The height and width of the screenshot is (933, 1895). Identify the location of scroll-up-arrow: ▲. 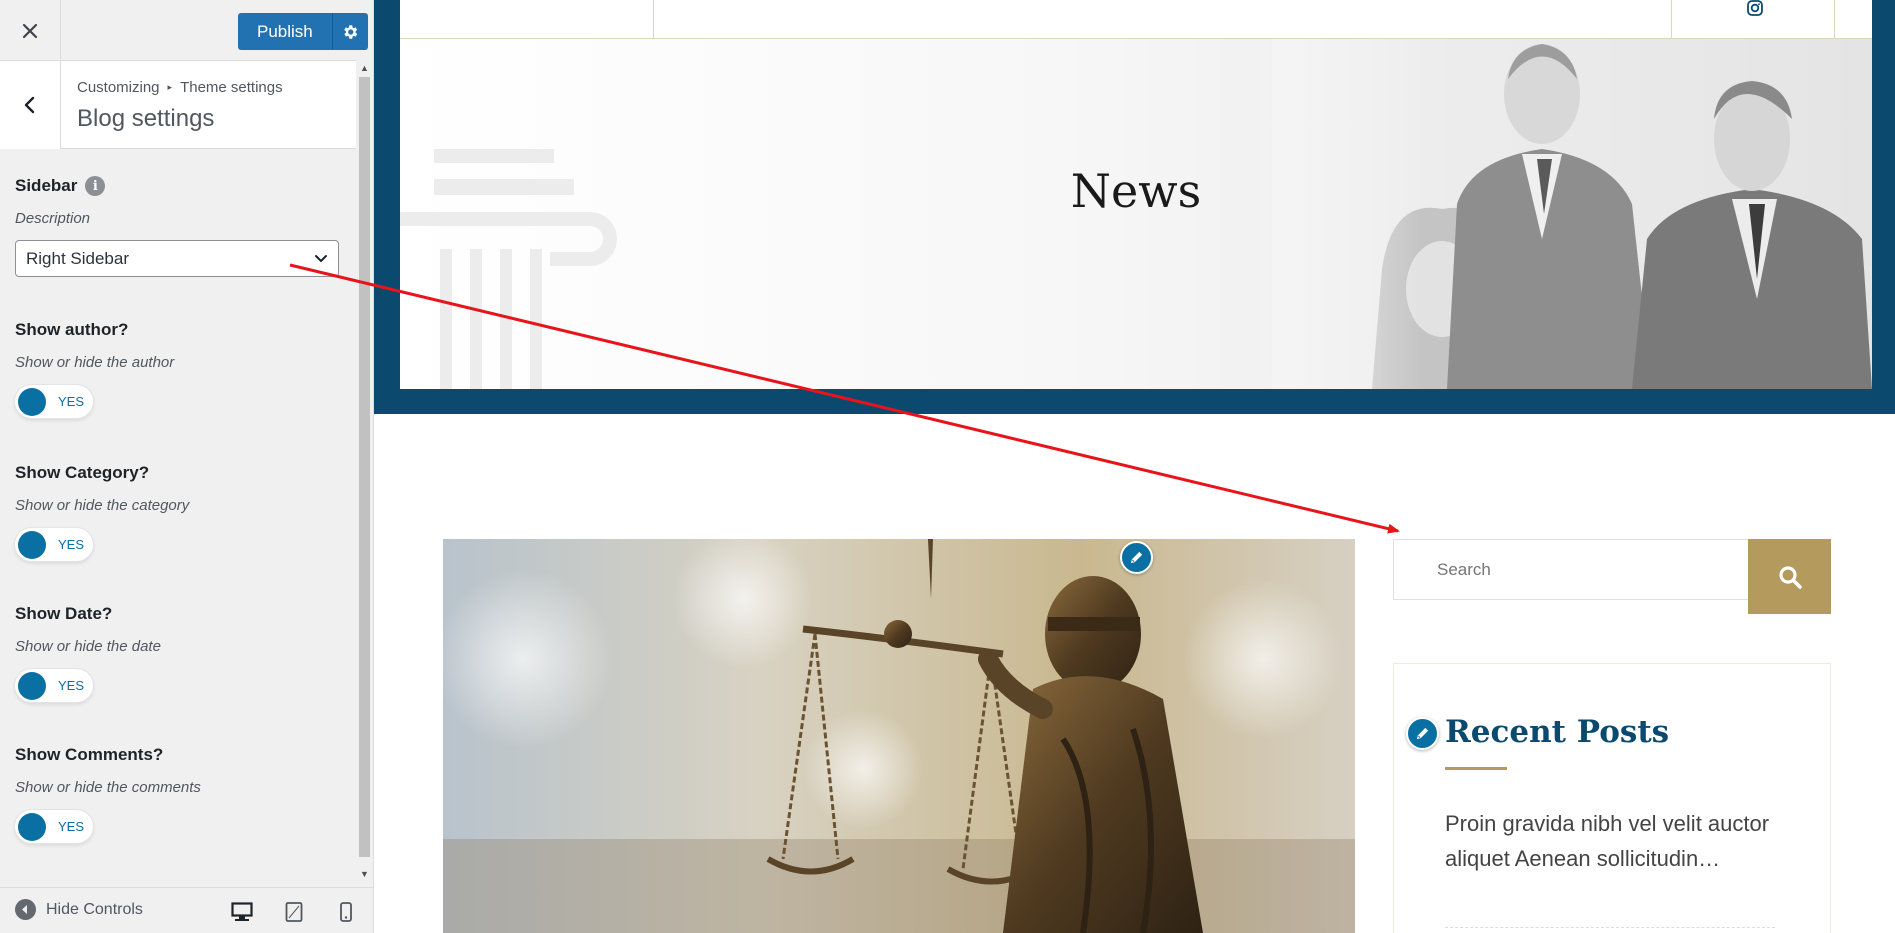
(364, 68).